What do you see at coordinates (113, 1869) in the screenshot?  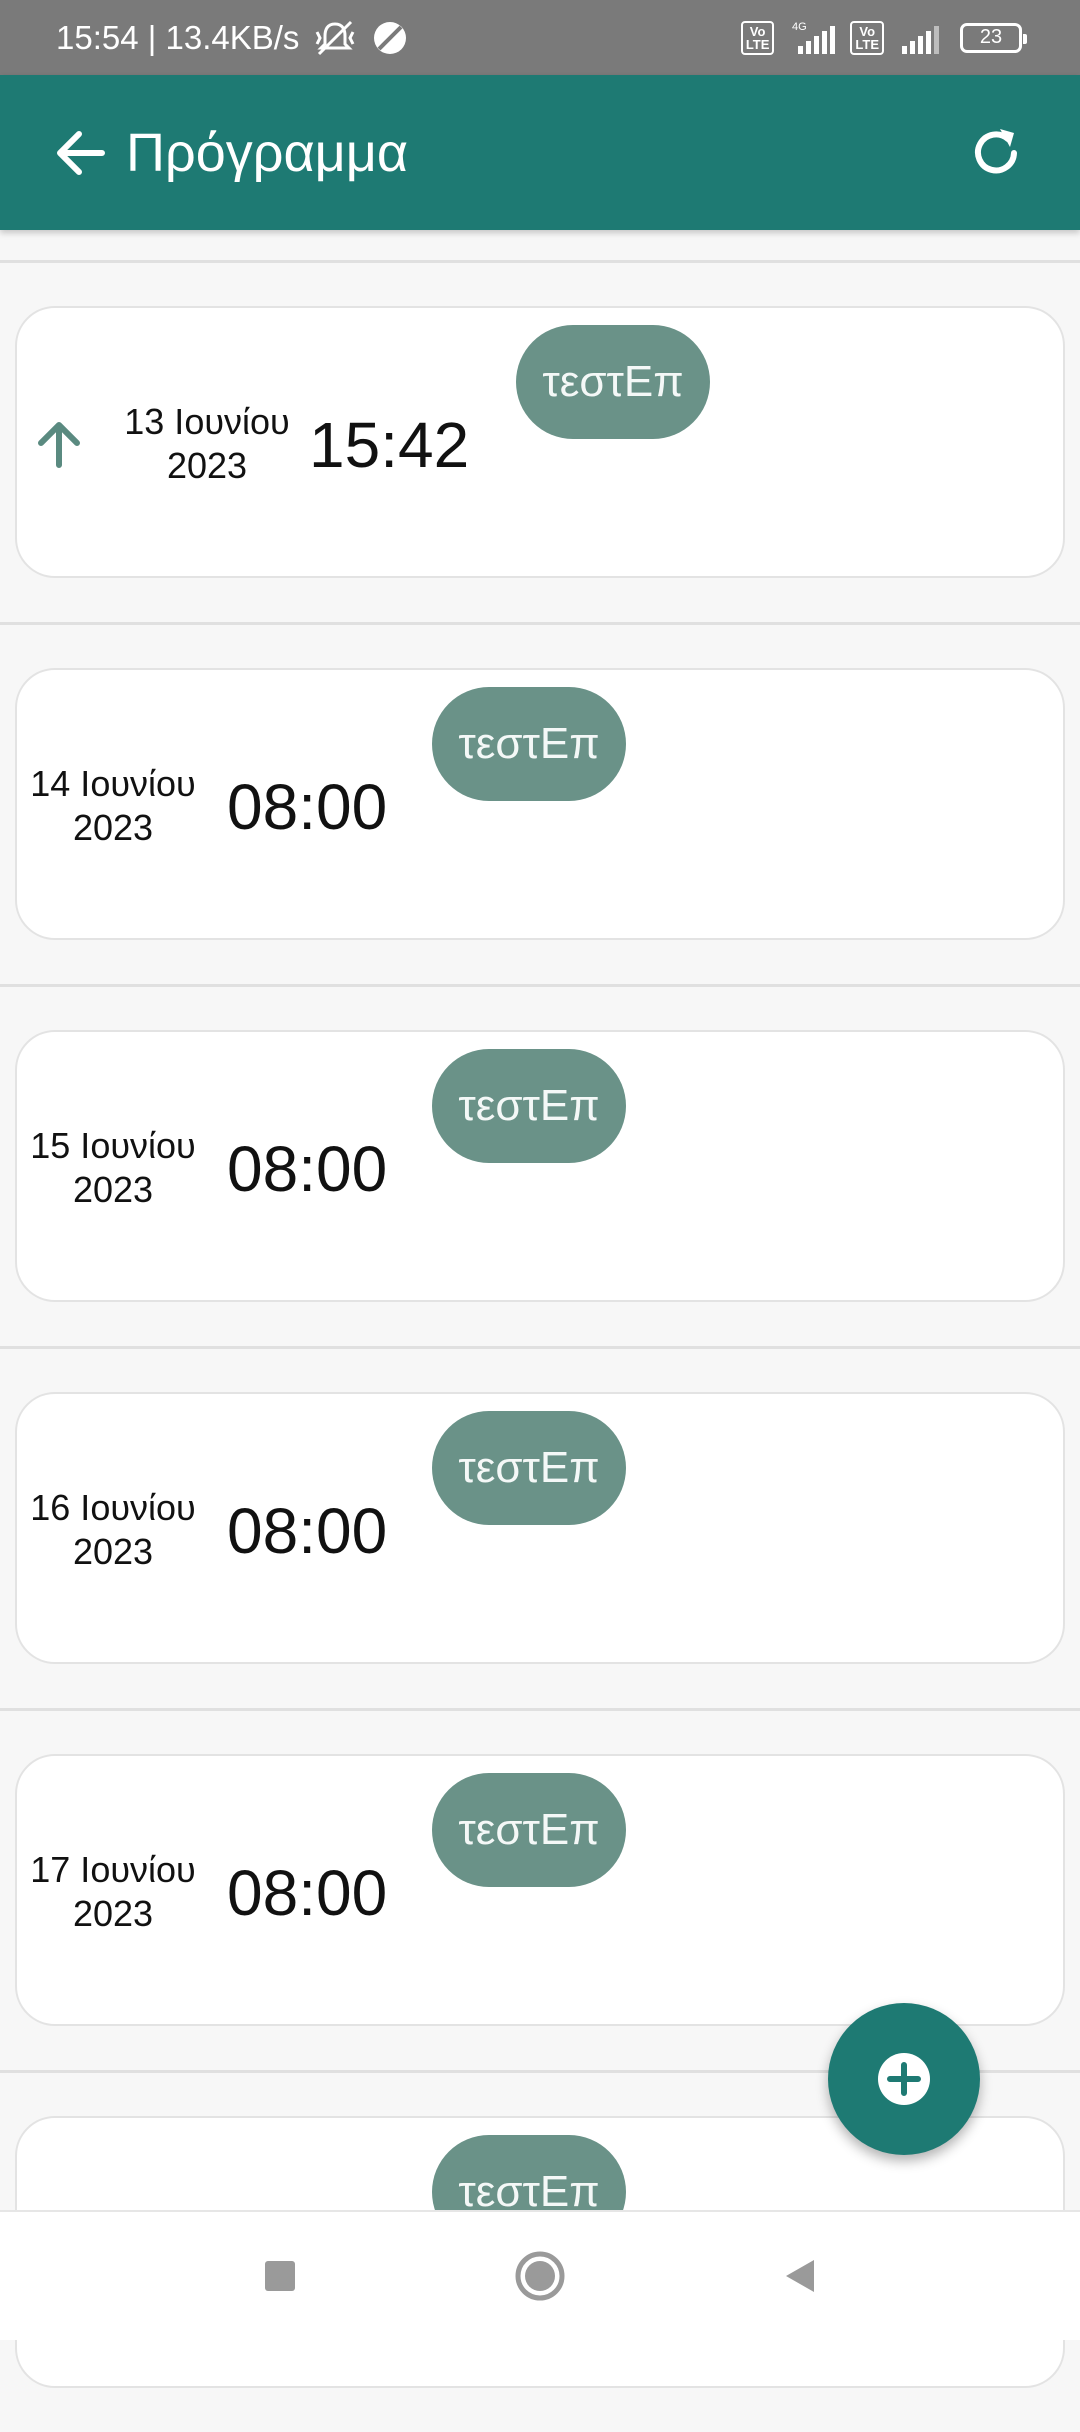 I see `date-day: 17 Ιουνίου` at bounding box center [113, 1869].